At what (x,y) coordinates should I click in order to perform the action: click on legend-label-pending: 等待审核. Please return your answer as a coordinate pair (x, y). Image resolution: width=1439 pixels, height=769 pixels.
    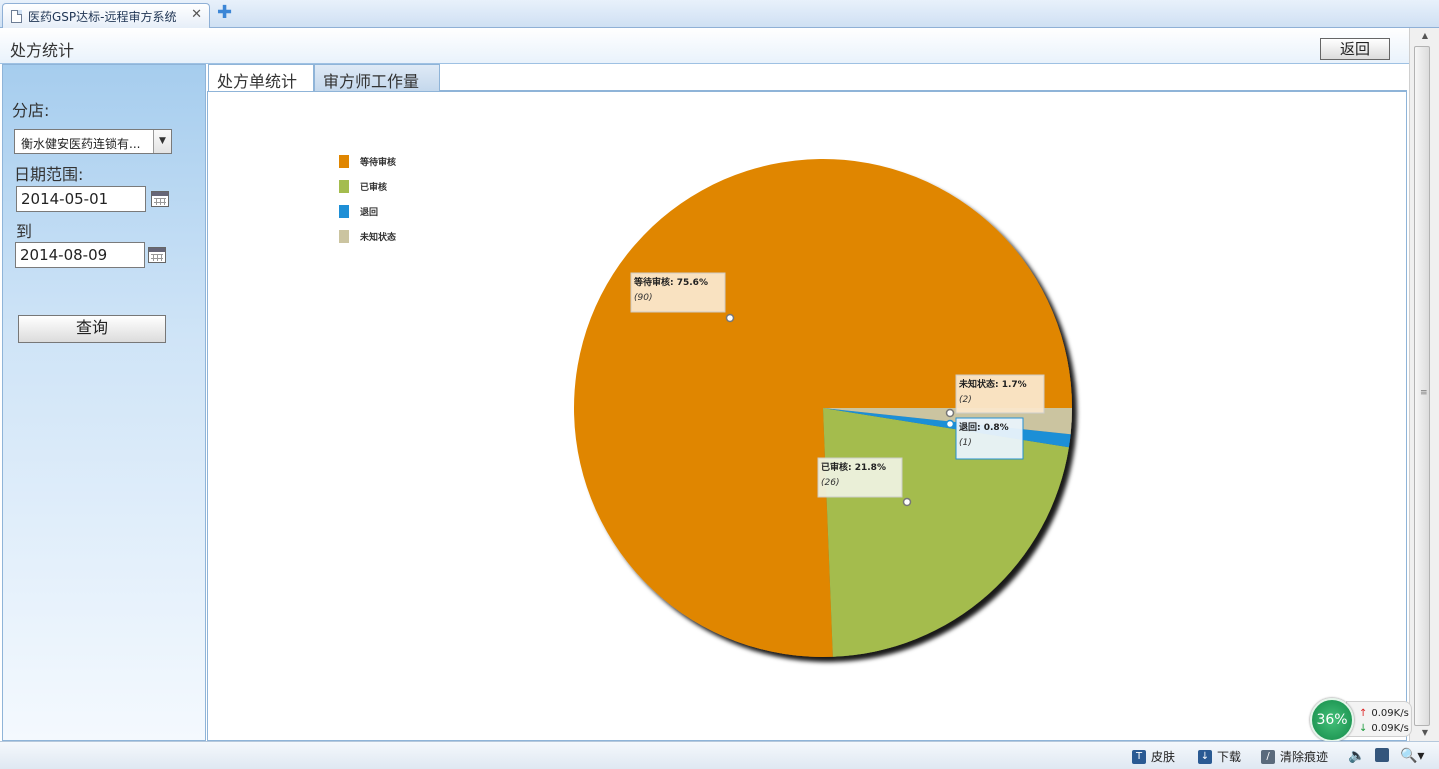
    Looking at the image, I should click on (377, 162).